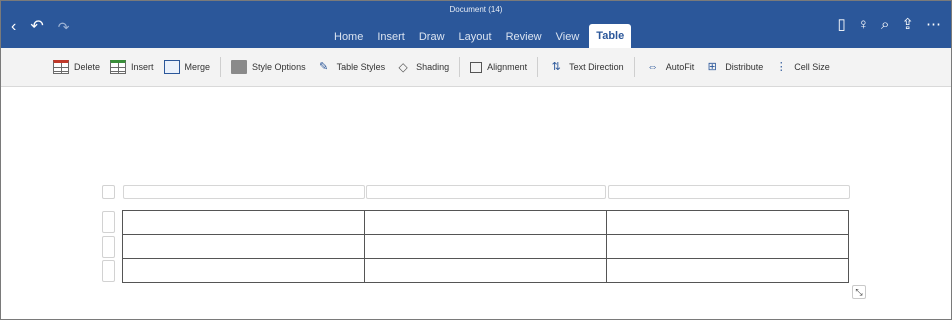 The width and height of the screenshot is (952, 320). I want to click on cell-size-label: Cell Size, so click(812, 67).